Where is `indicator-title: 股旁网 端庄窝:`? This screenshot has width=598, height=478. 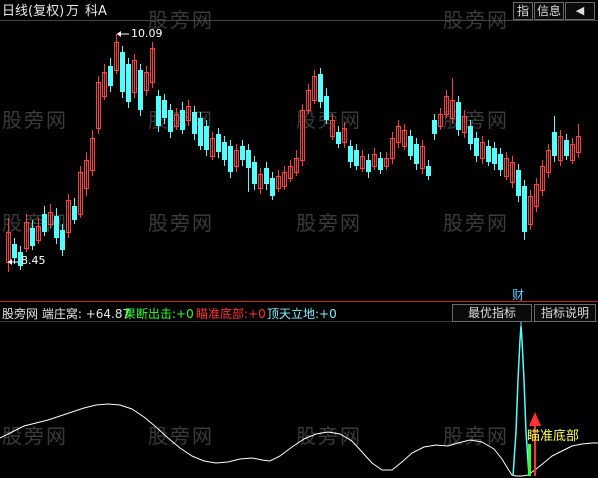 indicator-title: 股旁网 端庄窝: is located at coordinates (42, 314).